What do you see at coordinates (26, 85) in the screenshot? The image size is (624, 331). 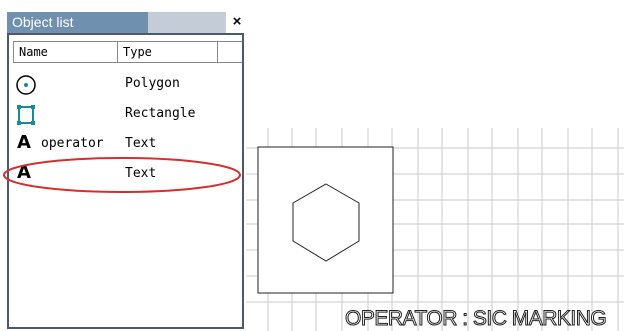 I see `polygon-icon` at bounding box center [26, 85].